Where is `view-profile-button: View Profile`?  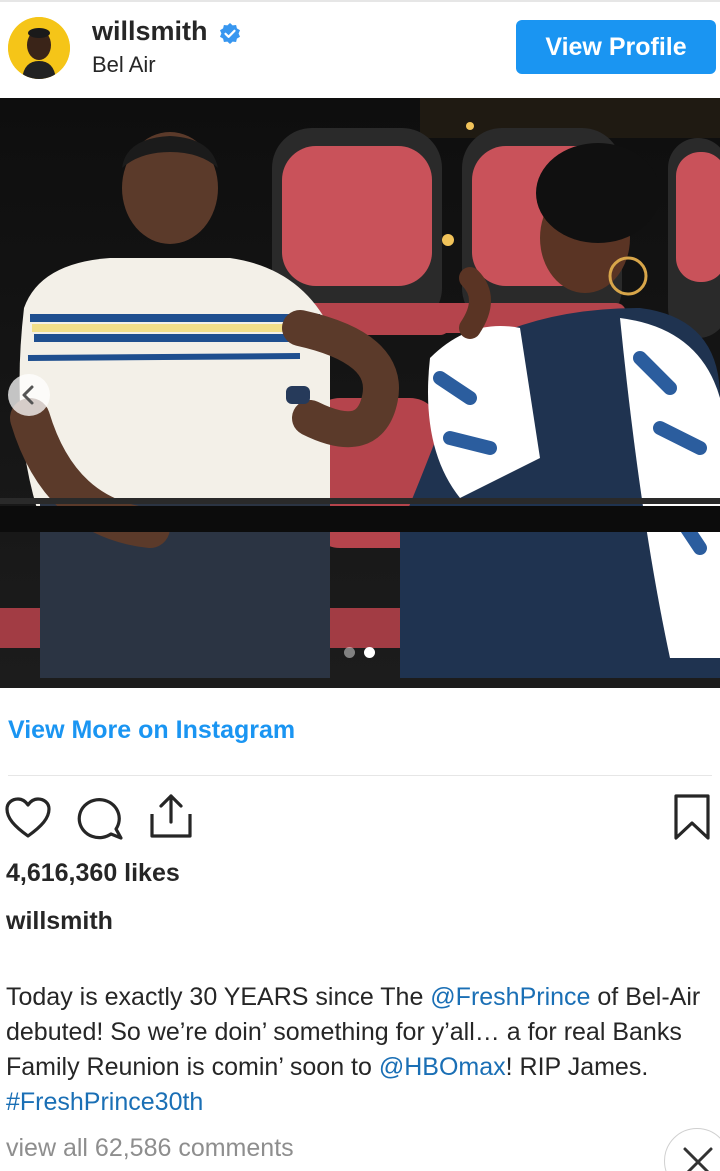 view-profile-button: View Profile is located at coordinates (616, 47).